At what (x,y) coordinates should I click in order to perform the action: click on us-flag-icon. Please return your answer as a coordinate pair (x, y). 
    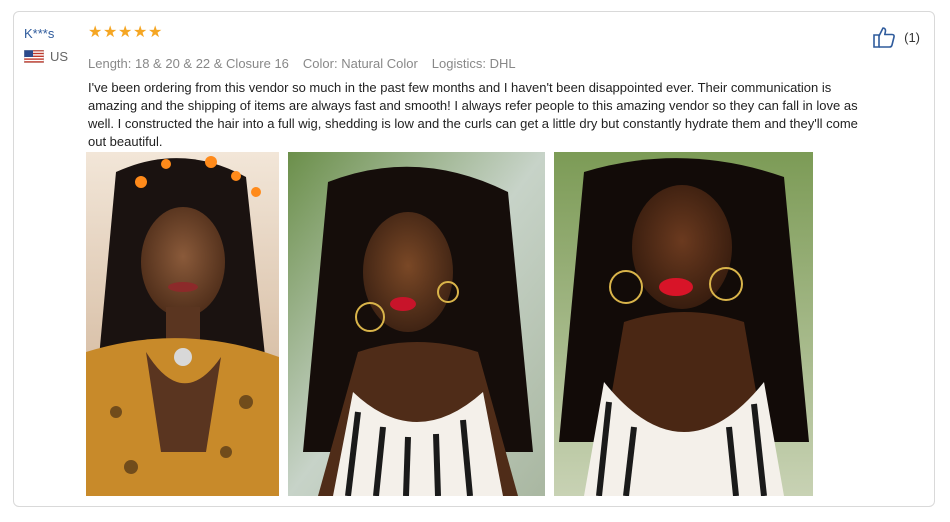
    Looking at the image, I should click on (34, 56).